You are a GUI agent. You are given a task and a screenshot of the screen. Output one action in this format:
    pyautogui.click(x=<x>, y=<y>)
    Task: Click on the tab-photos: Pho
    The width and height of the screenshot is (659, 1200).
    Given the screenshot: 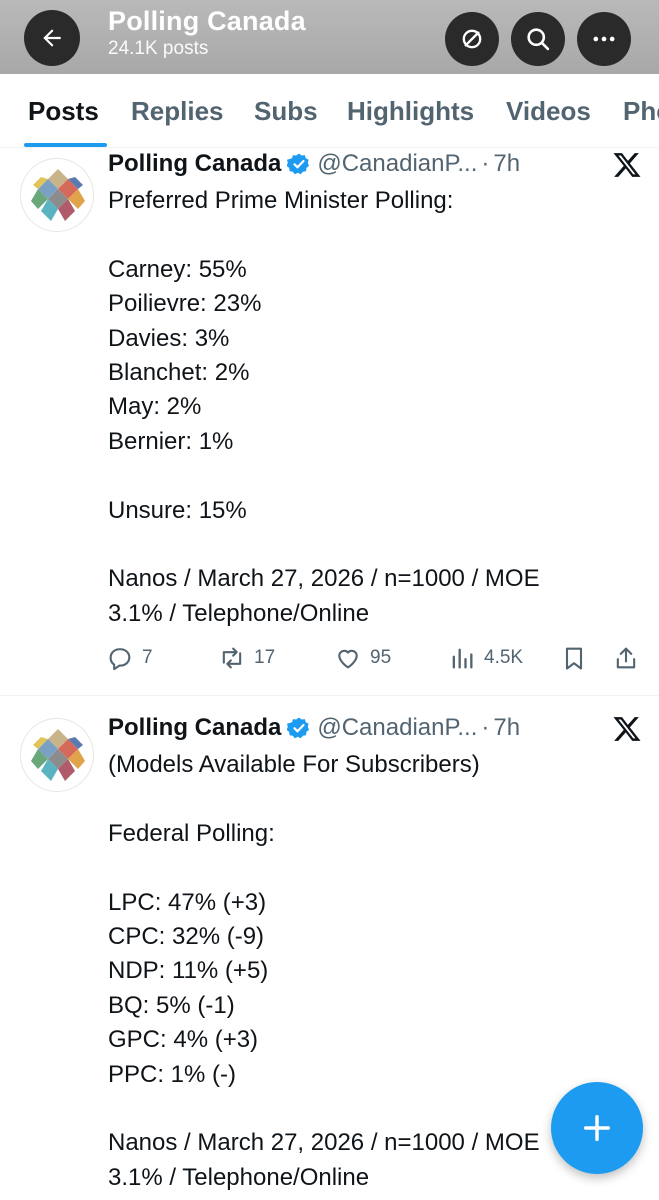 What is the action you would take?
    pyautogui.click(x=641, y=111)
    